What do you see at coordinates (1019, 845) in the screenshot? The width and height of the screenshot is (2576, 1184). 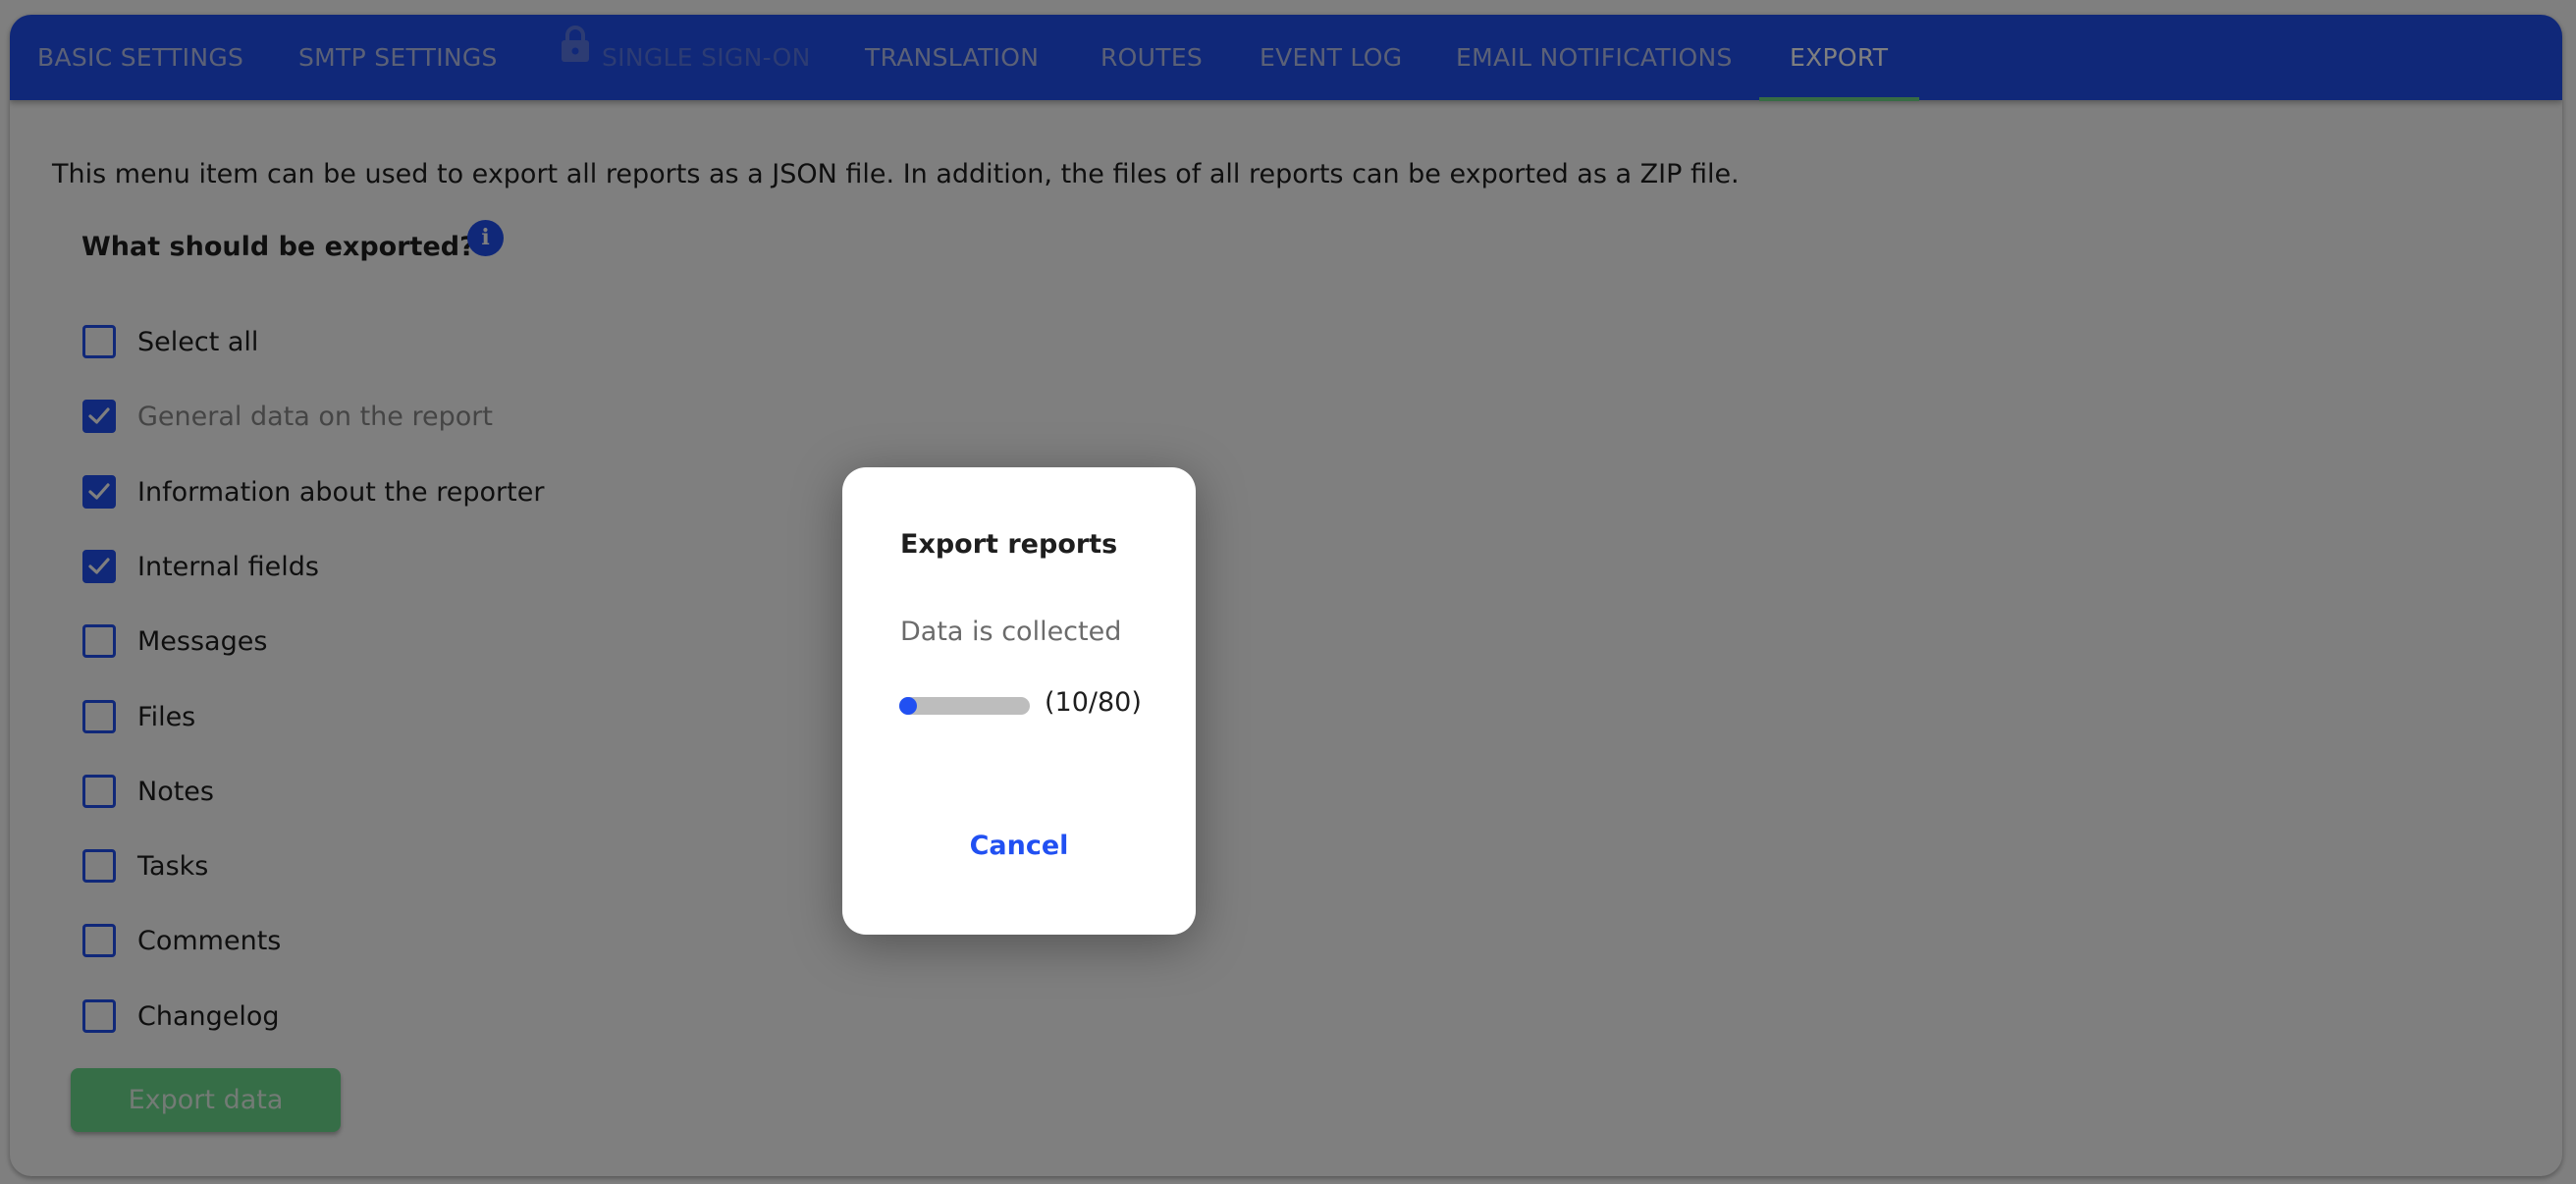 I see `cancel-button: Cancel` at bounding box center [1019, 845].